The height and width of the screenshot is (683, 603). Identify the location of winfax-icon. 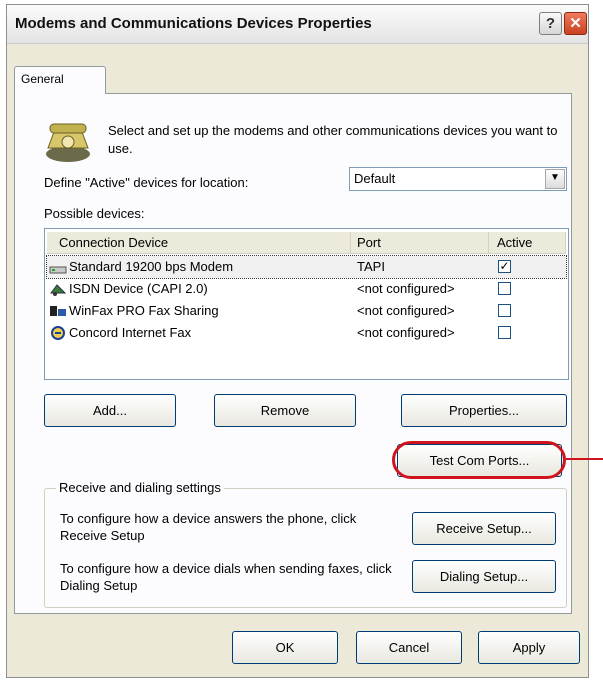
(58, 311).